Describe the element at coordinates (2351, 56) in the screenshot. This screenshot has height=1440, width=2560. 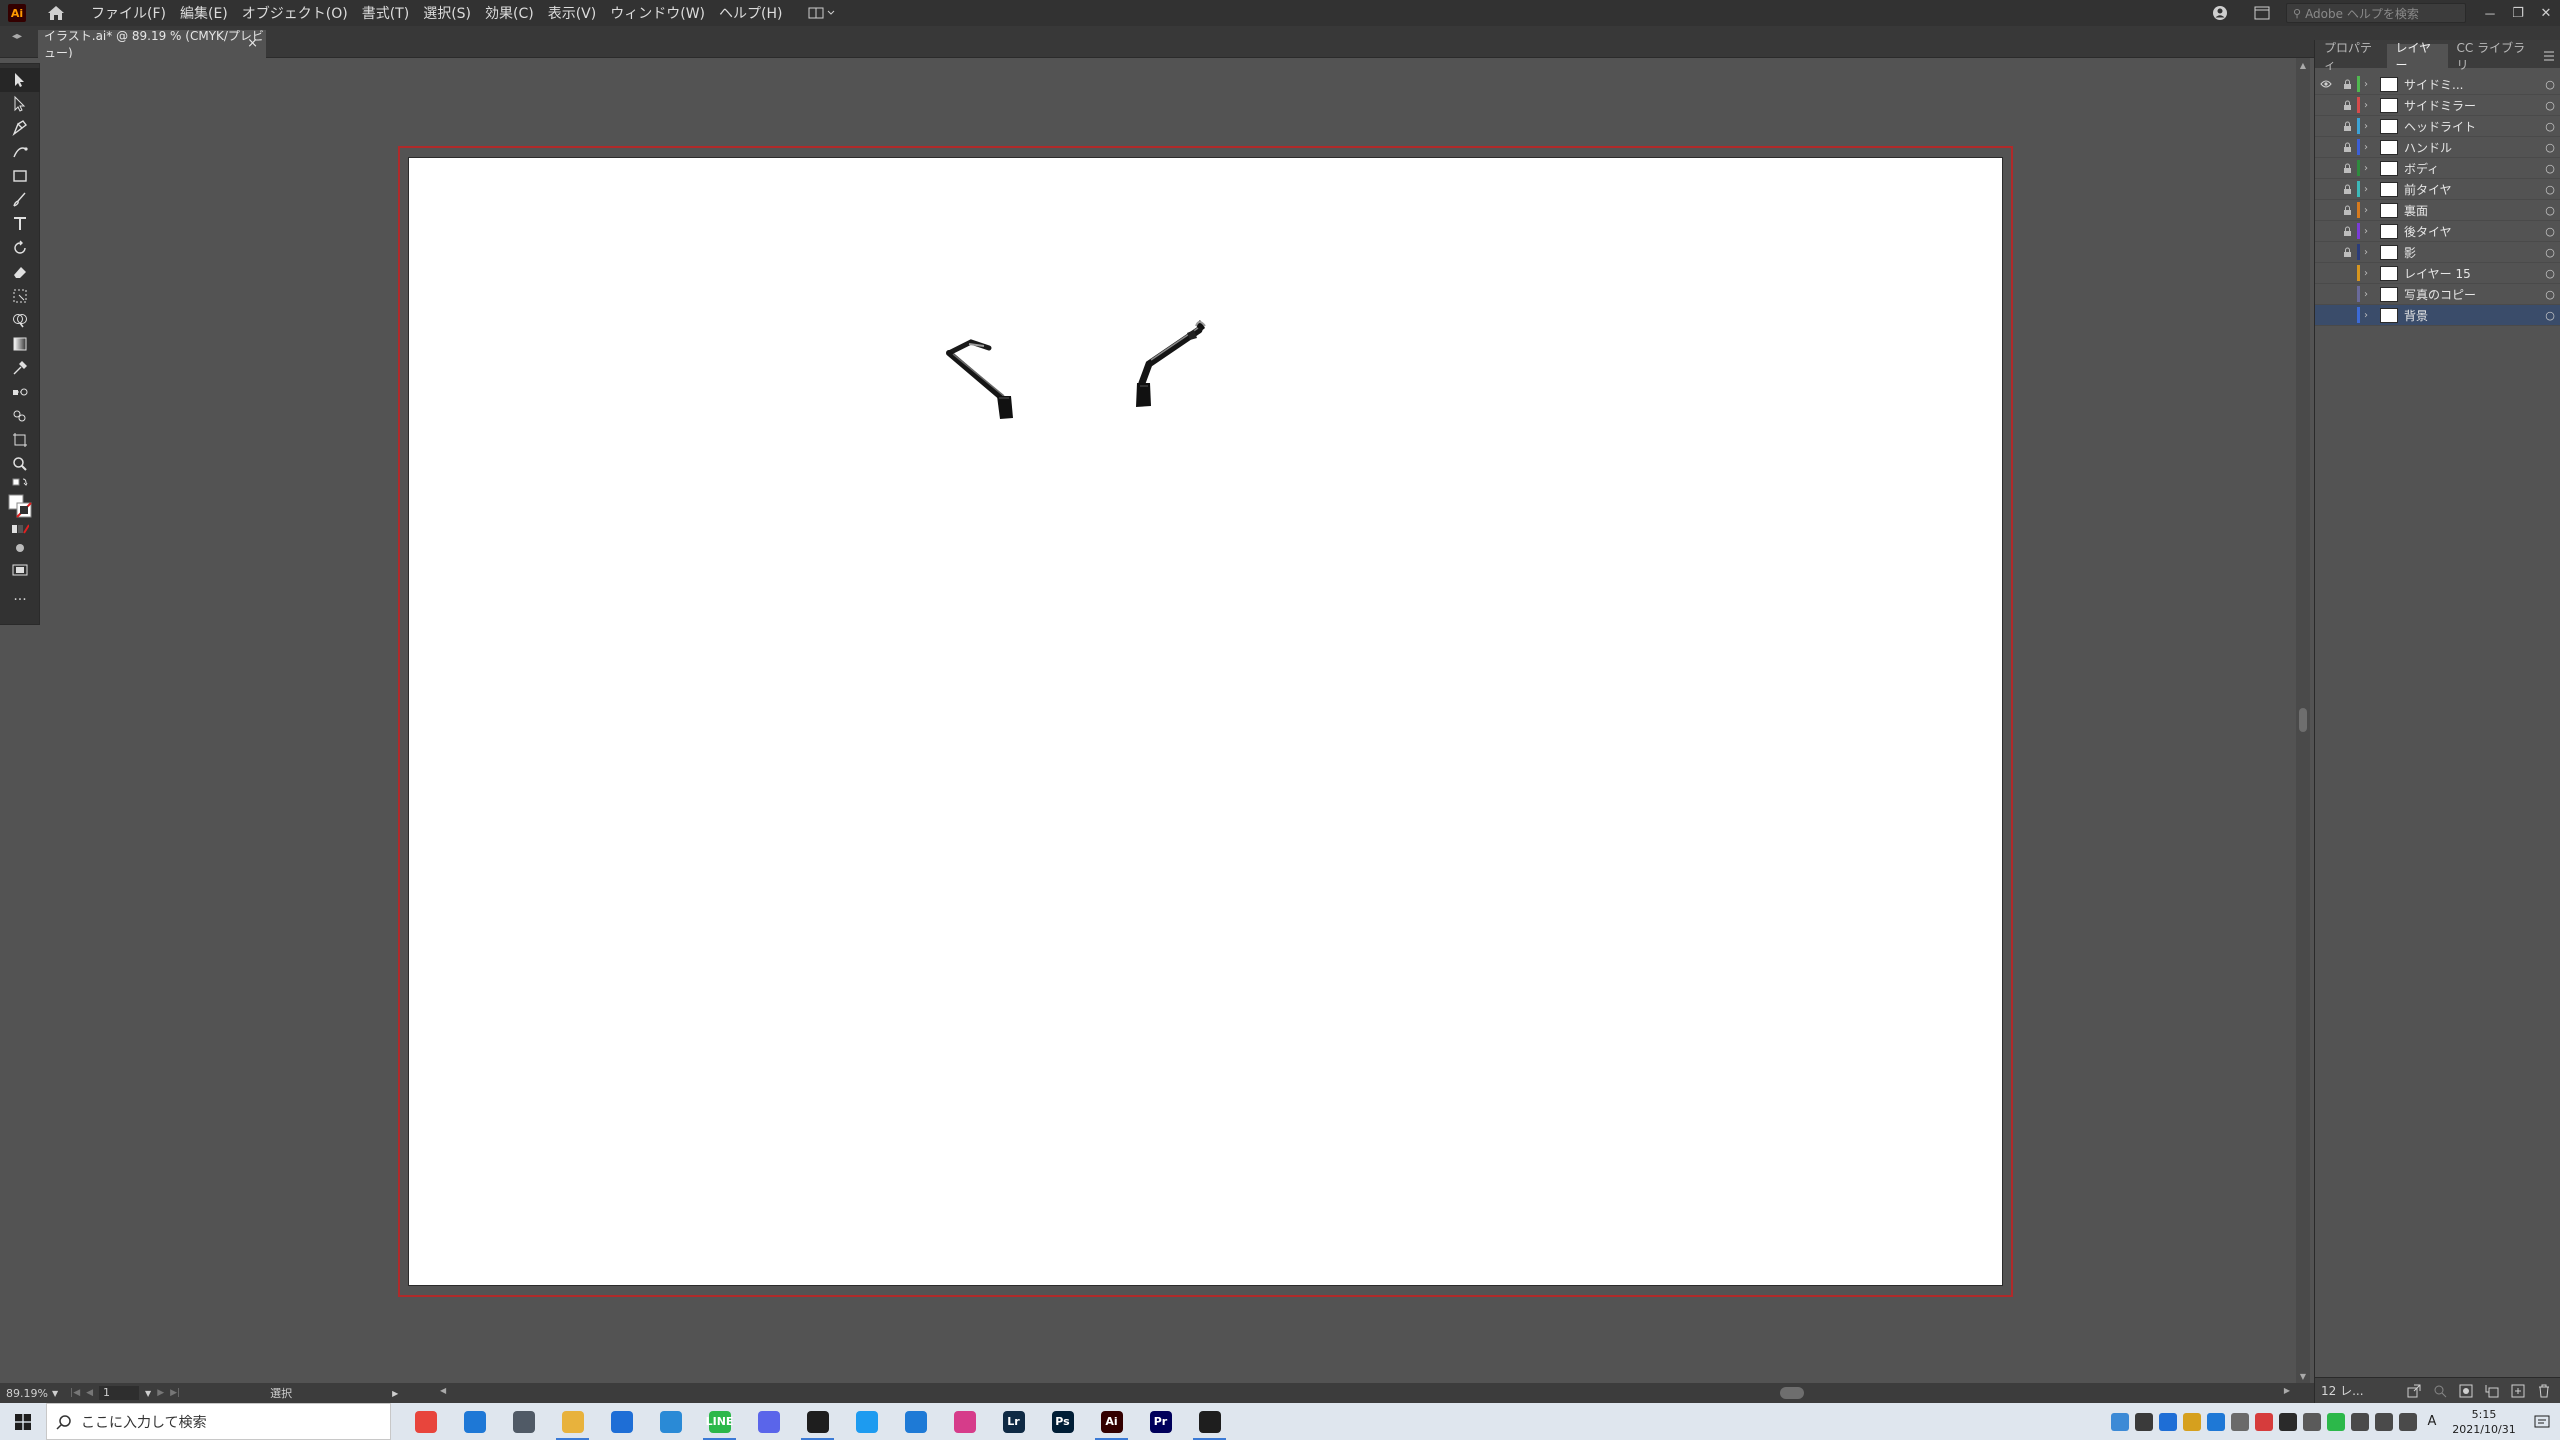
I see `tab-properties: プロパティ` at that location.